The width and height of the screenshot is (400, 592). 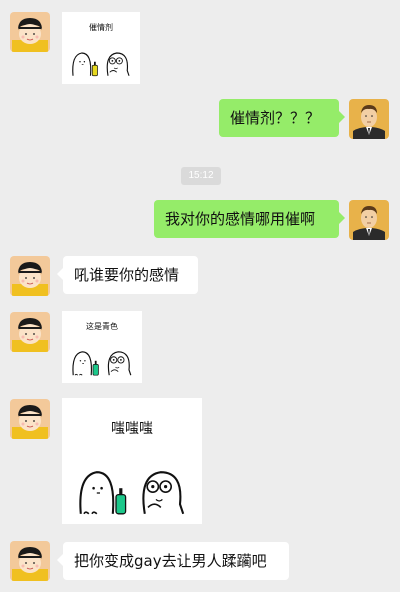 I want to click on message-bubble-received: 把你变成gay去让男人蹂躏吧, so click(x=173, y=561).